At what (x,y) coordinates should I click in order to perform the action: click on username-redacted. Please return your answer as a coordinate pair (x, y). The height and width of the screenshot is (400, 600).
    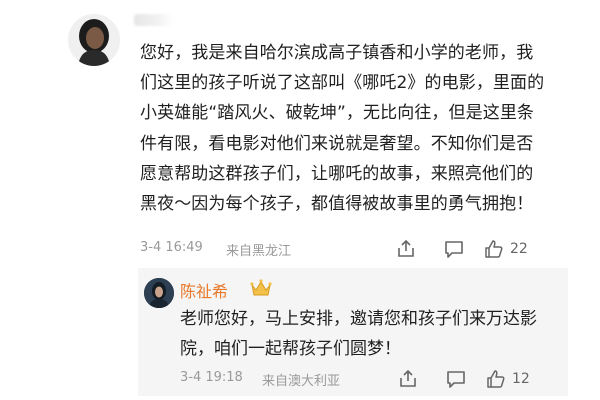
    Looking at the image, I should click on (154, 20).